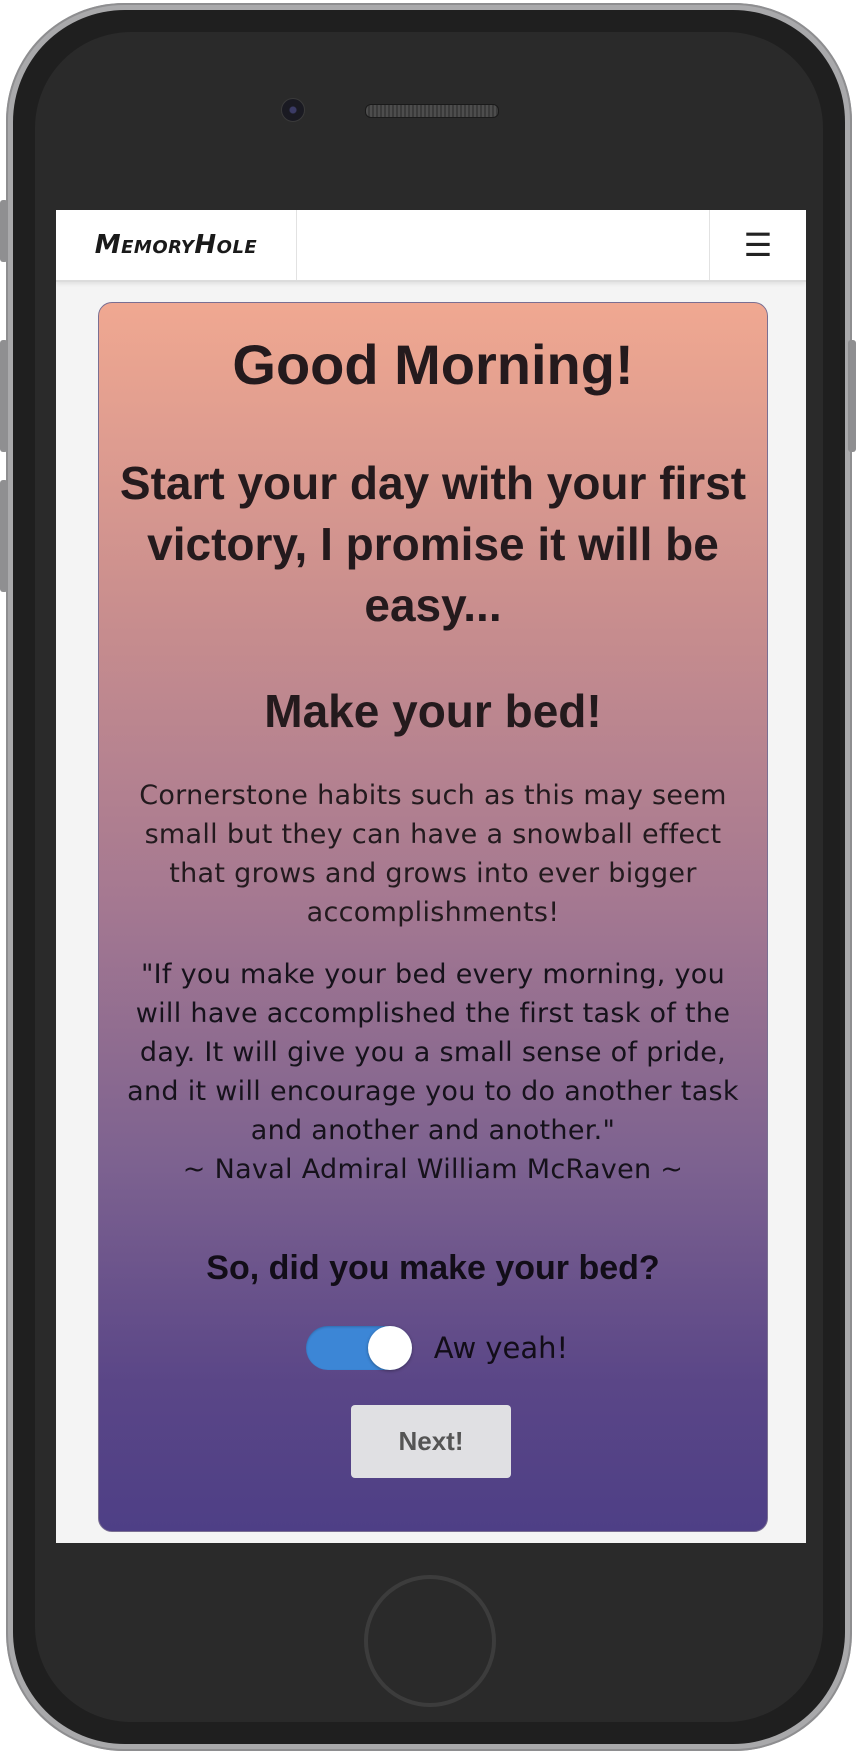 The height and width of the screenshot is (1754, 862). Describe the element at coordinates (293, 110) in the screenshot. I see `camera-icon` at that location.